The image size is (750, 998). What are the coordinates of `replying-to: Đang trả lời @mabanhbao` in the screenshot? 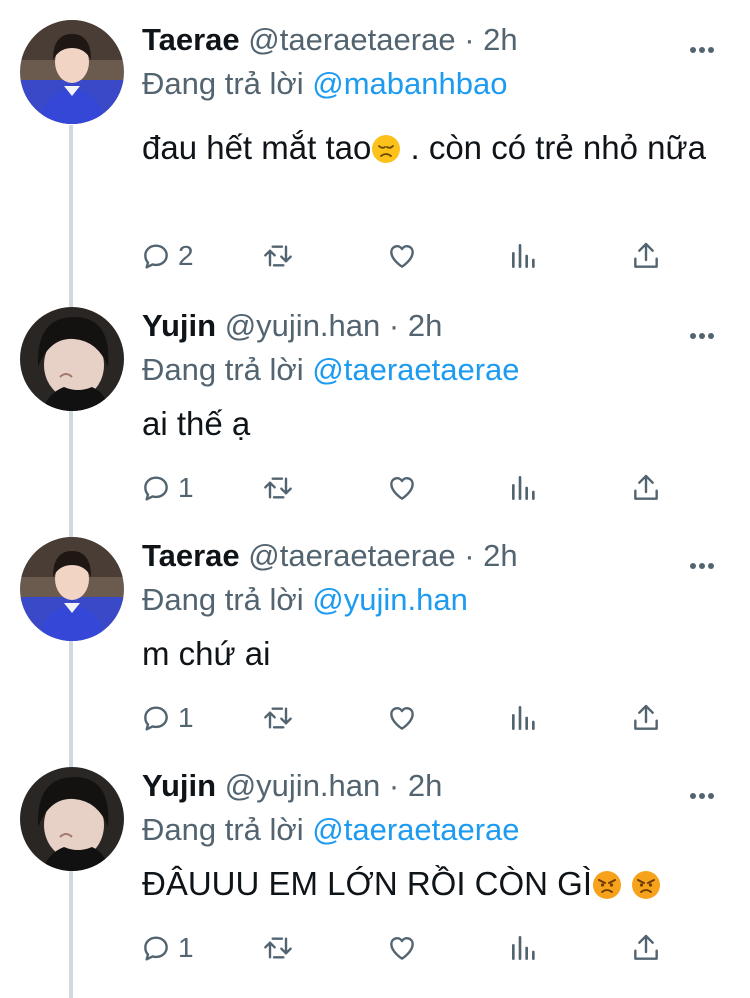 It's located at (324, 84).